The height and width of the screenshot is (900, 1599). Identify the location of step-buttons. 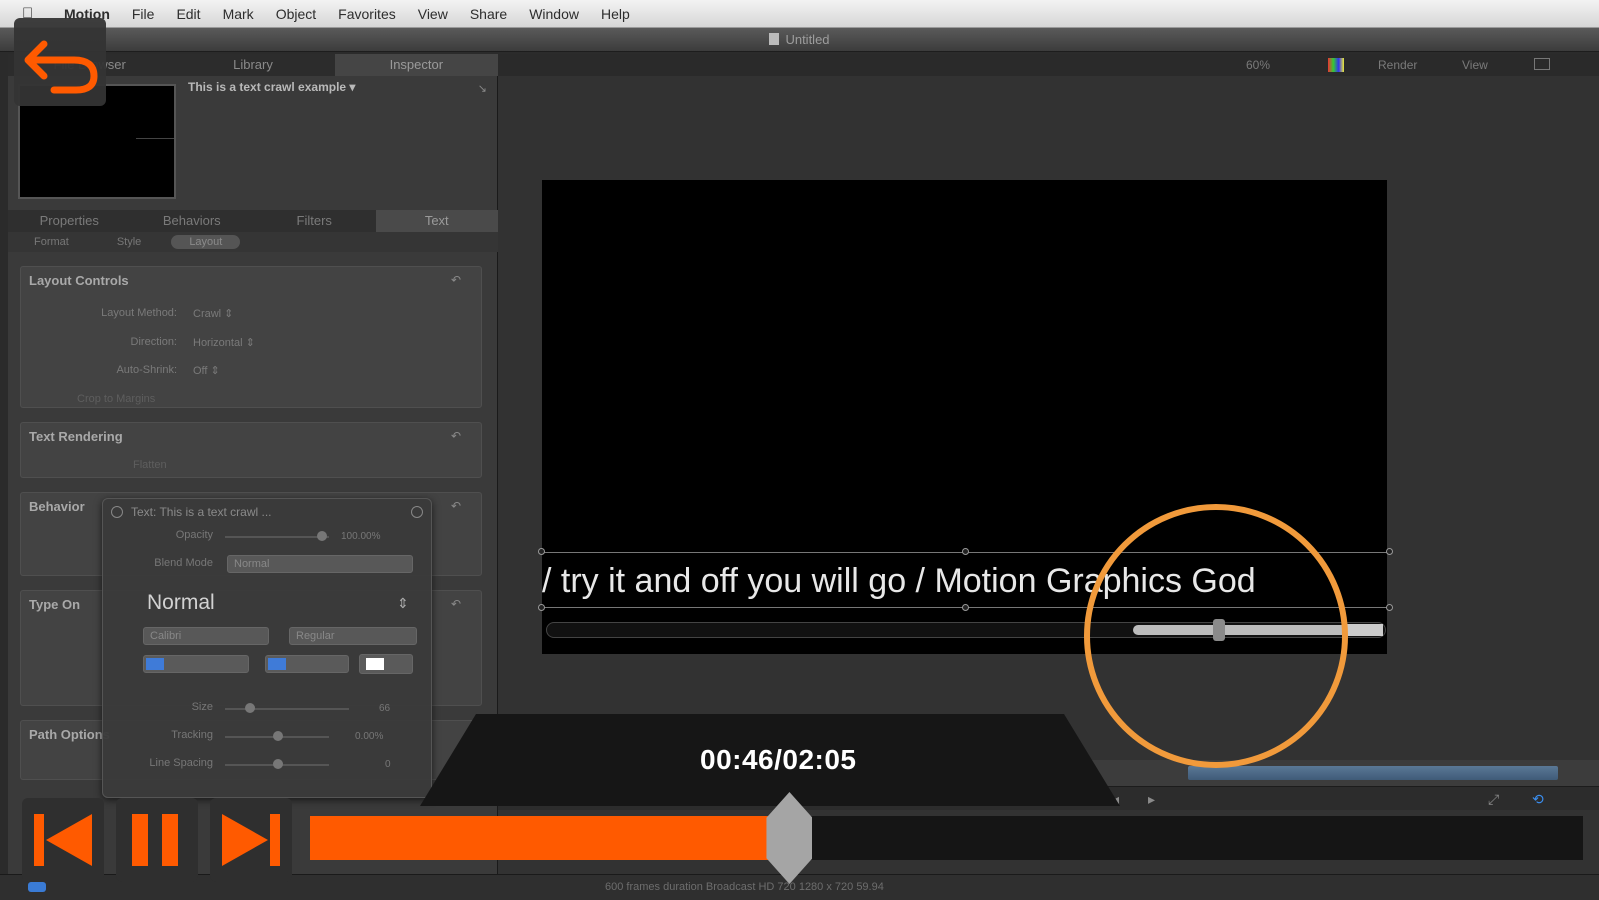
(1365, 630).